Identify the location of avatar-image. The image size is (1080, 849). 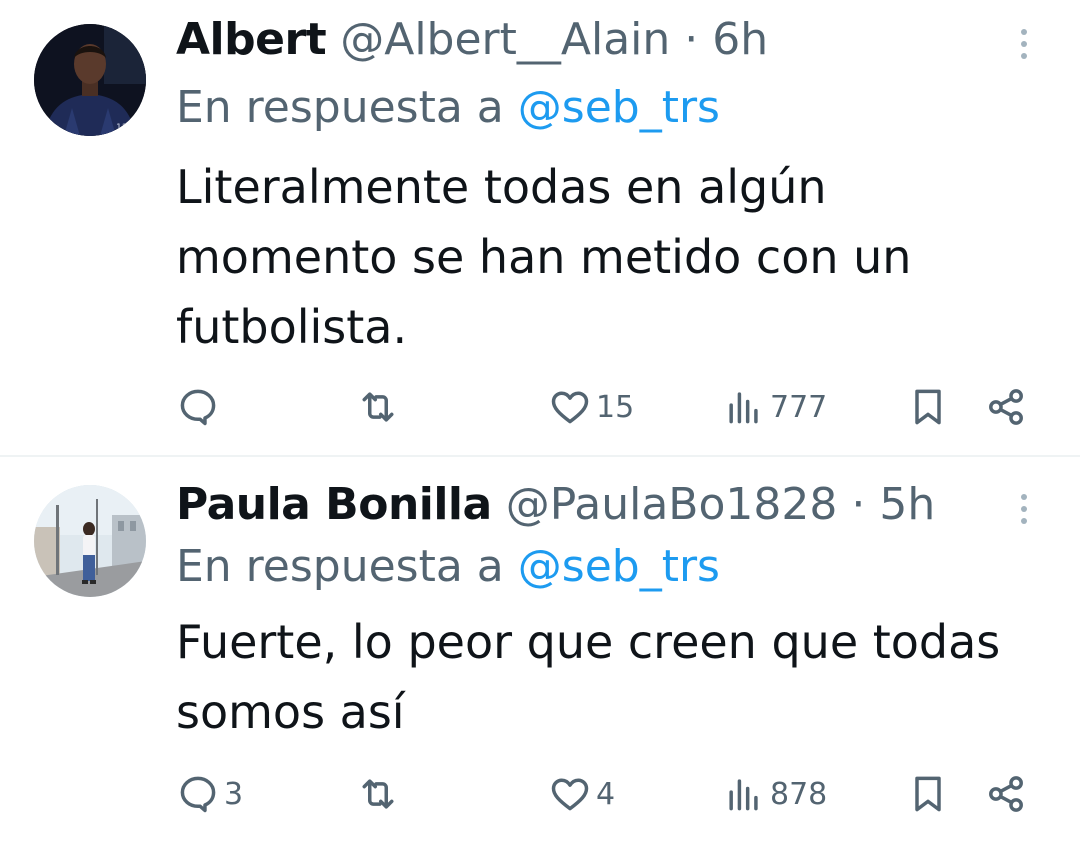
(90, 541).